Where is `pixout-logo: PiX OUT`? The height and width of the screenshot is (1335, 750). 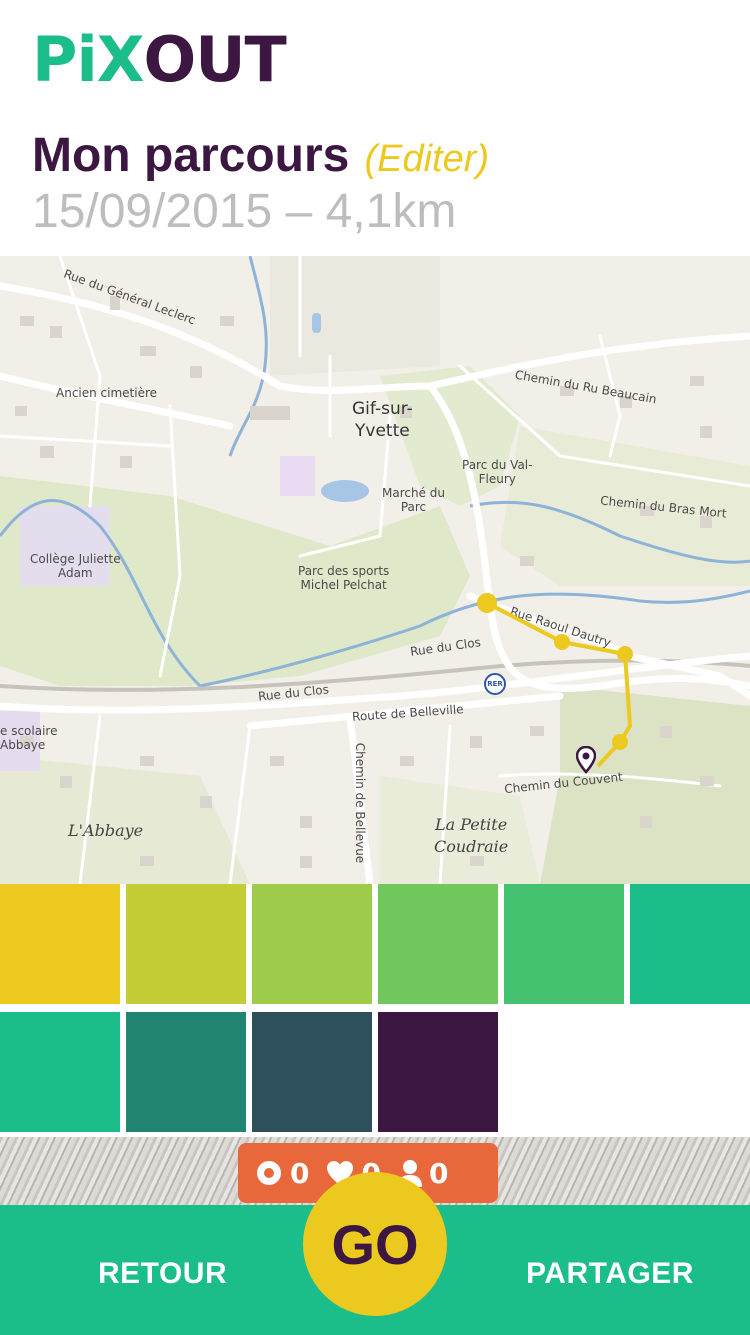
pixout-logo: PiX OUT is located at coordinates (159, 59).